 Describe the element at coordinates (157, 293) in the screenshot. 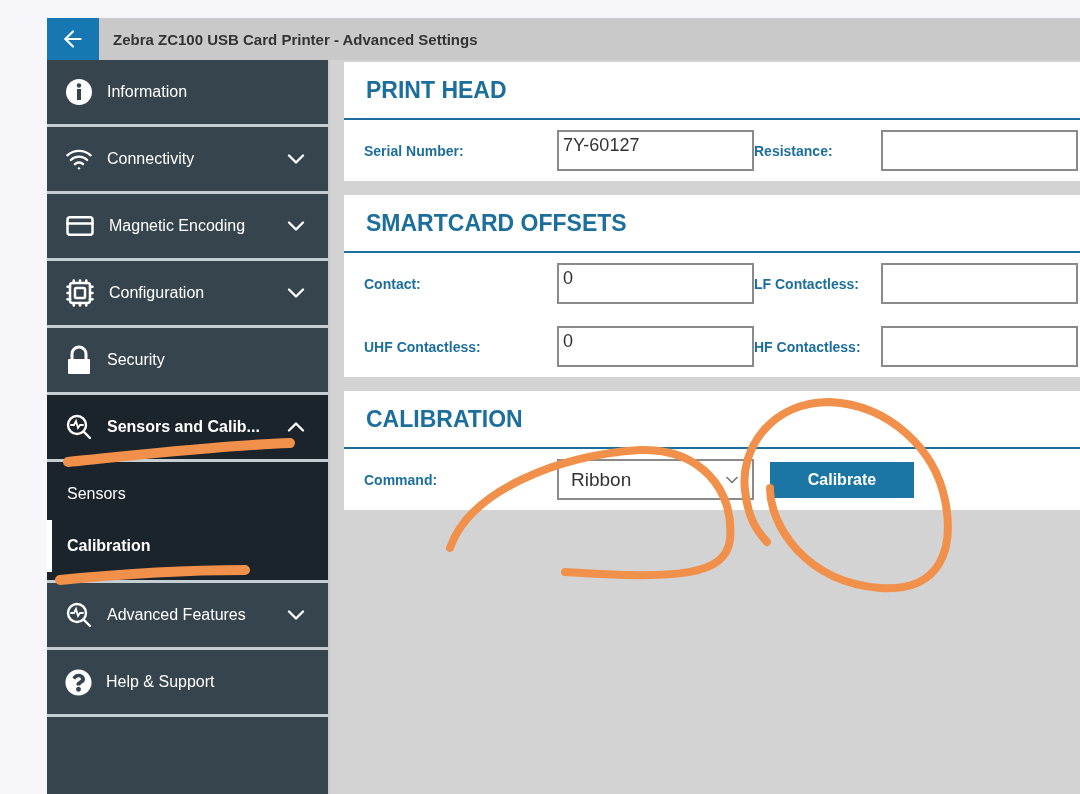

I see `sidebar-item-label: Configuration` at that location.